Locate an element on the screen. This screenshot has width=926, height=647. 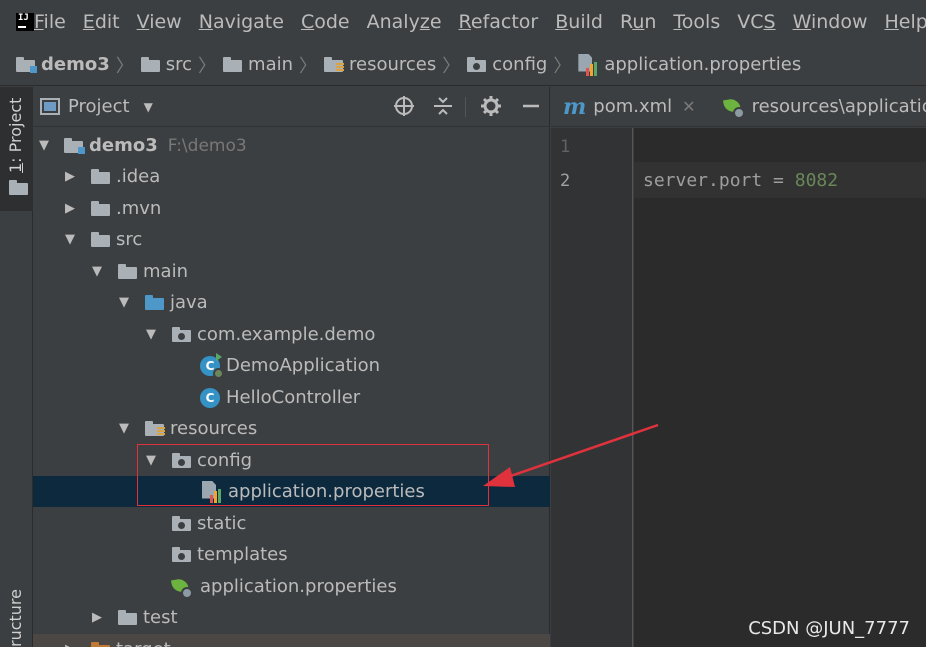
code-line-2: server.port = 8082 is located at coordinates (740, 180).